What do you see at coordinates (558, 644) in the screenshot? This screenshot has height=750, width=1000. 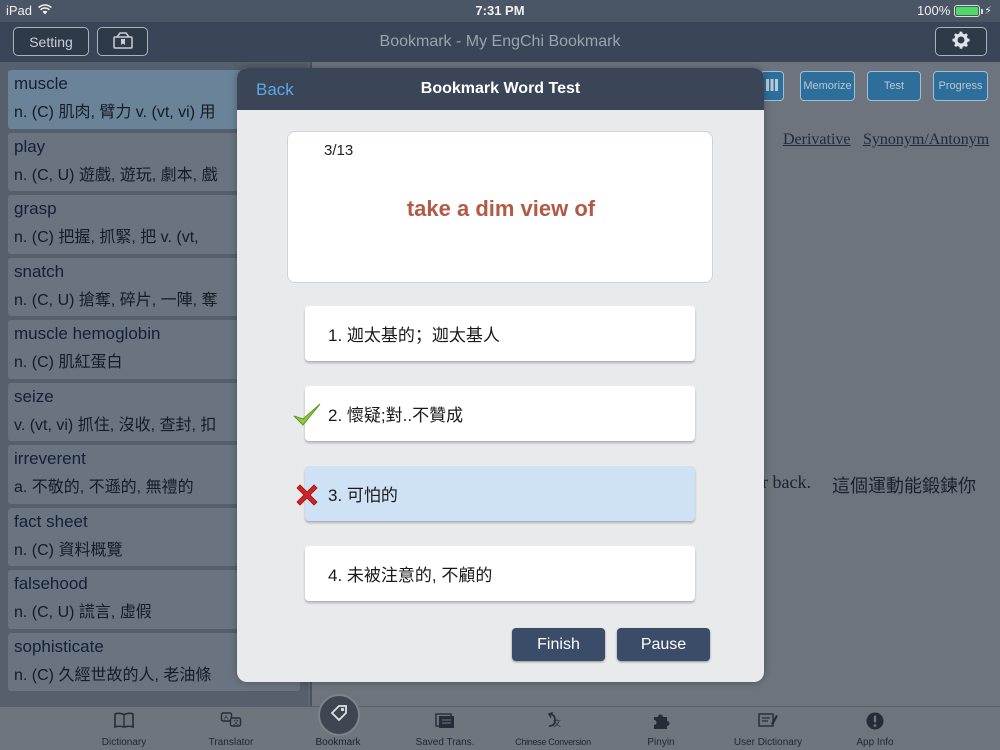 I see `finish-button: Finish` at bounding box center [558, 644].